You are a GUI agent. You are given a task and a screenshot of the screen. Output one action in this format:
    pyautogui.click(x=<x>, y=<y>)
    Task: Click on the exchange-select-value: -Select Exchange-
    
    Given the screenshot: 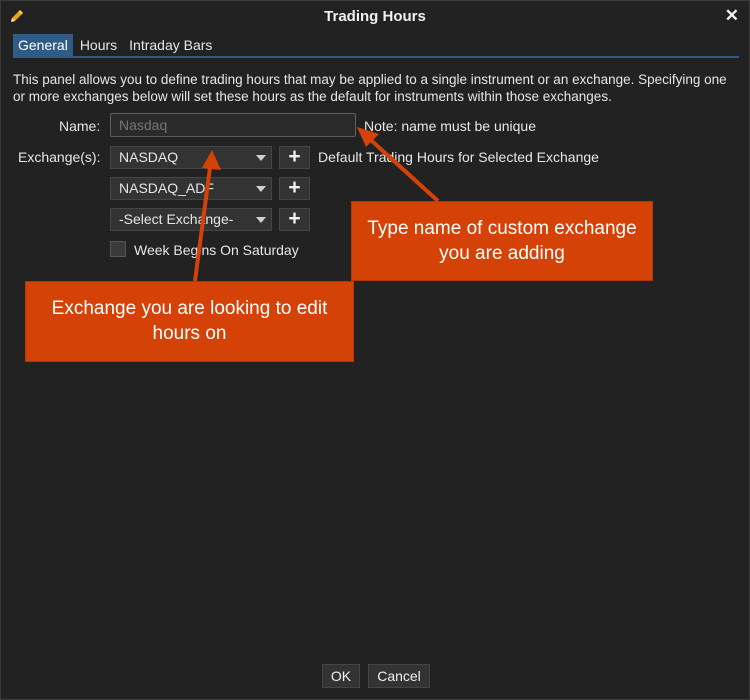 What is the action you would take?
    pyautogui.click(x=176, y=219)
    